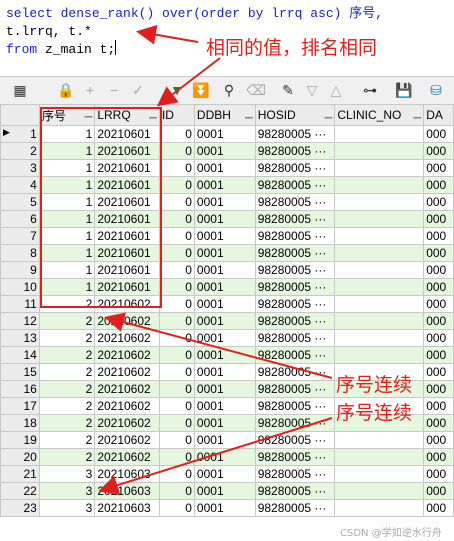  I want to click on annotation-continuous-1: 序号连续, so click(374, 385).